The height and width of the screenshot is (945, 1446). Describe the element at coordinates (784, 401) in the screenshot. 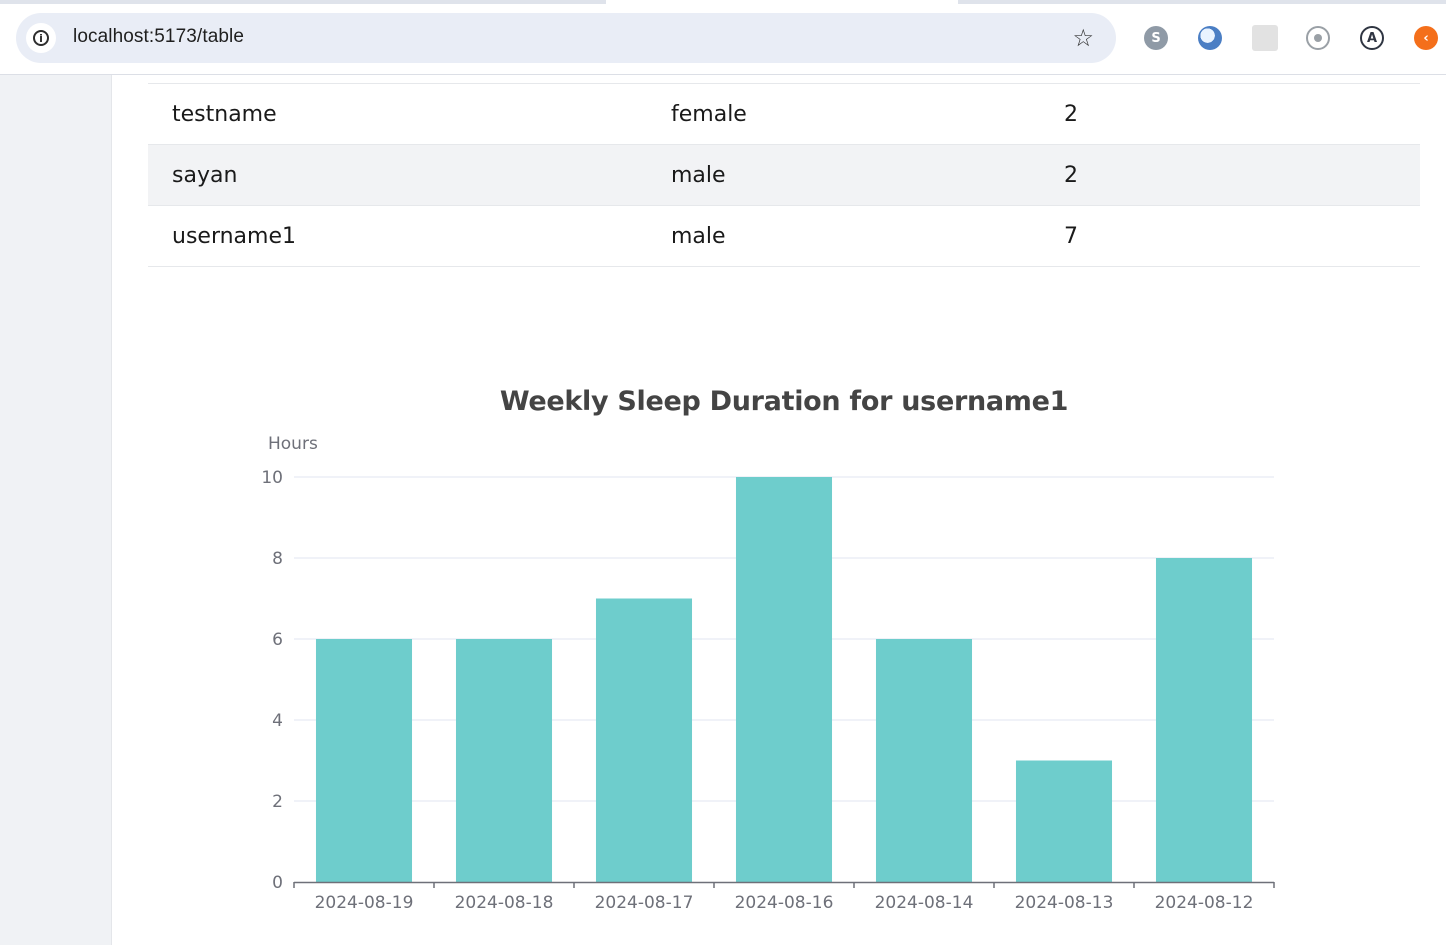

I see `chart-title: Weekly Sleep Duration for username1` at that location.